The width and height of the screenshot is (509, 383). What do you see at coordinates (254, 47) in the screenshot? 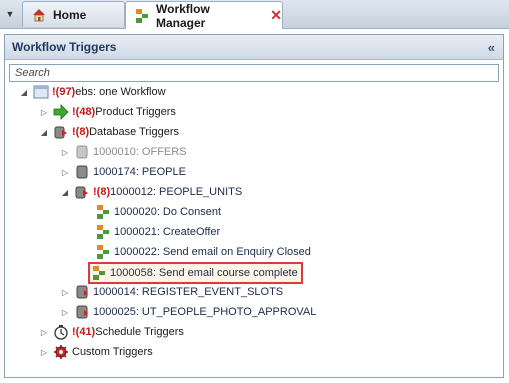
I see `panel-header: Workflow Triggers «` at bounding box center [254, 47].